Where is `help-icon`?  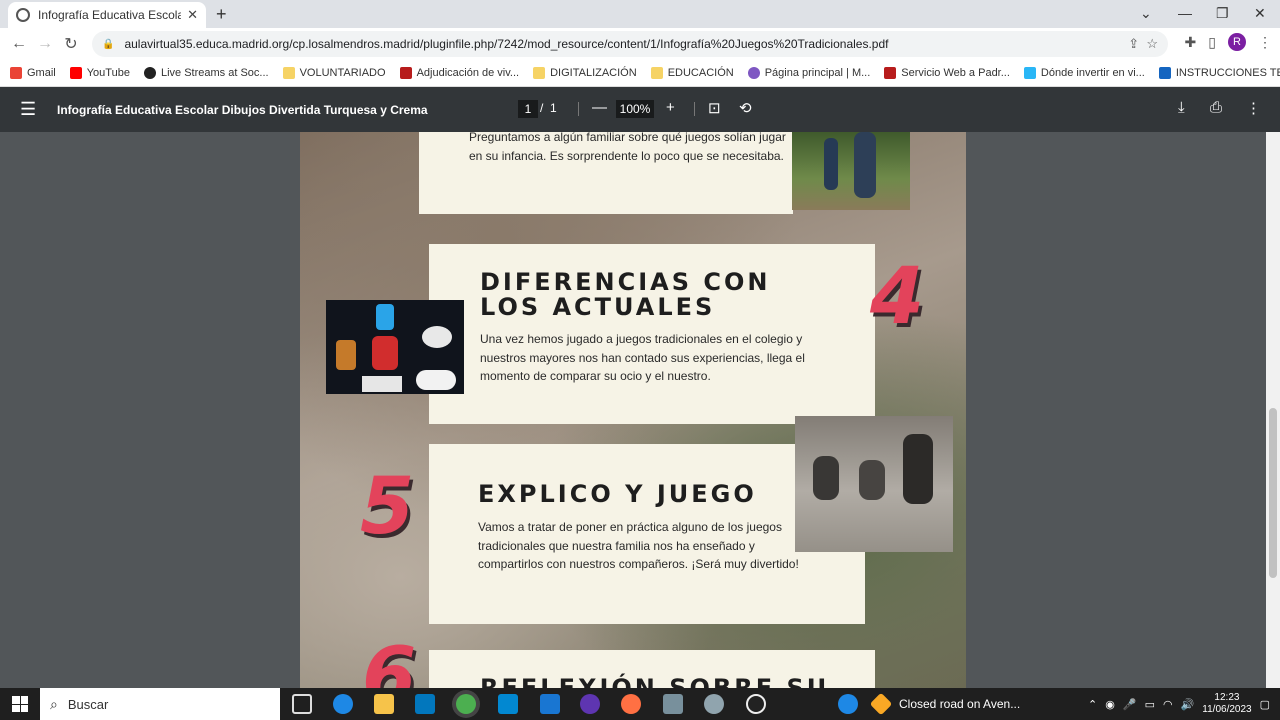
help-icon is located at coordinates (848, 704).